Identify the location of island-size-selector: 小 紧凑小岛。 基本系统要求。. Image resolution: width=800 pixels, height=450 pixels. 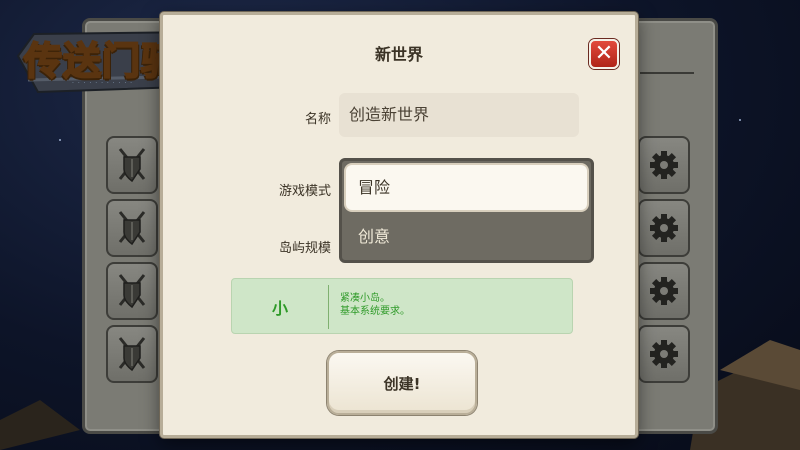
(402, 306).